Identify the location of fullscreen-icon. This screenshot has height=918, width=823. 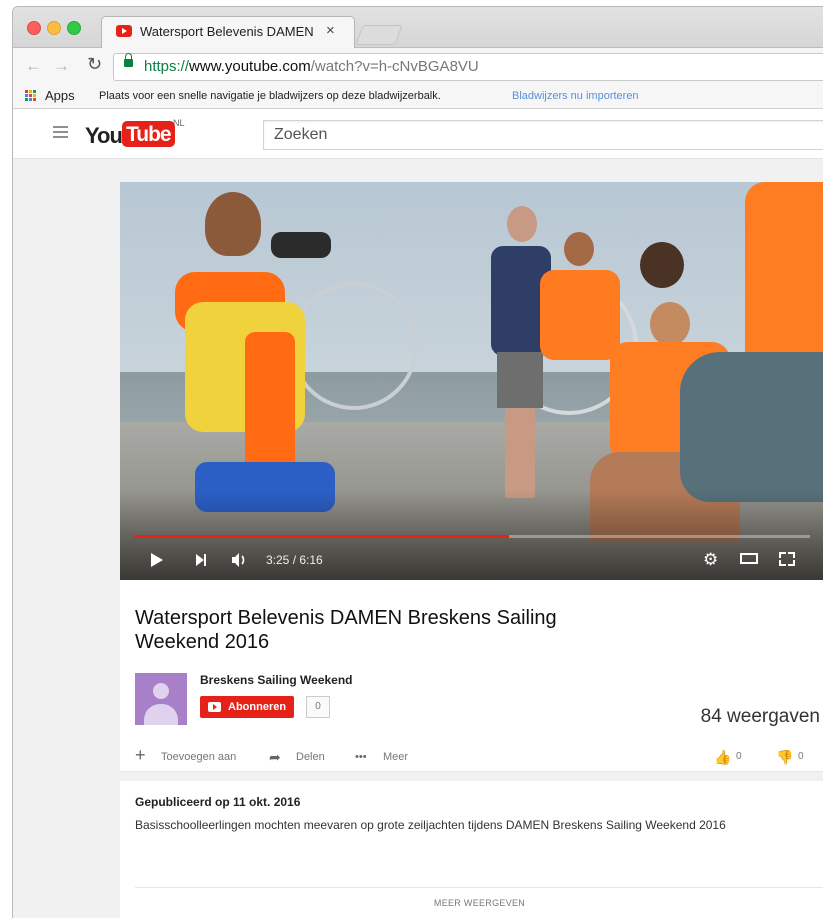
(787, 559).